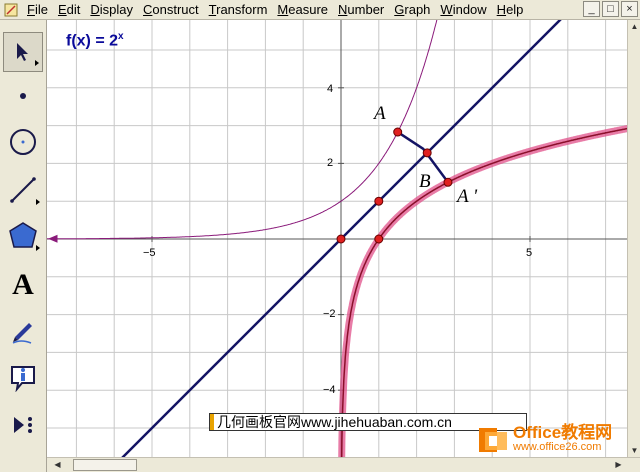  Describe the element at coordinates (463, 9) in the screenshot. I see `menu-window: Window` at that location.